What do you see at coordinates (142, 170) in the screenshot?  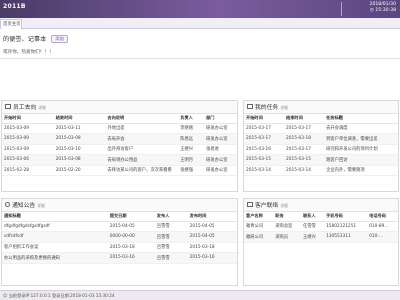 I see `cell: 去拜访某公司的客户，次次来看看` at bounding box center [142, 170].